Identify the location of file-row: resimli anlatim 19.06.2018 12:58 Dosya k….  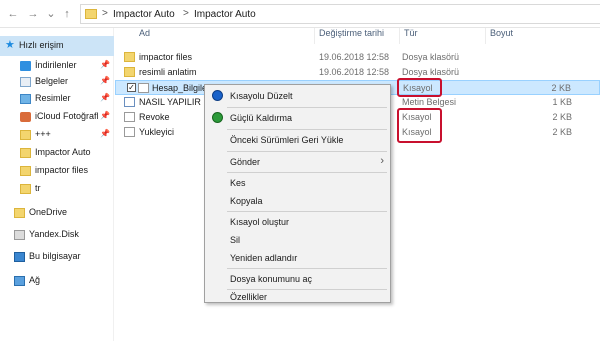
(357, 72).